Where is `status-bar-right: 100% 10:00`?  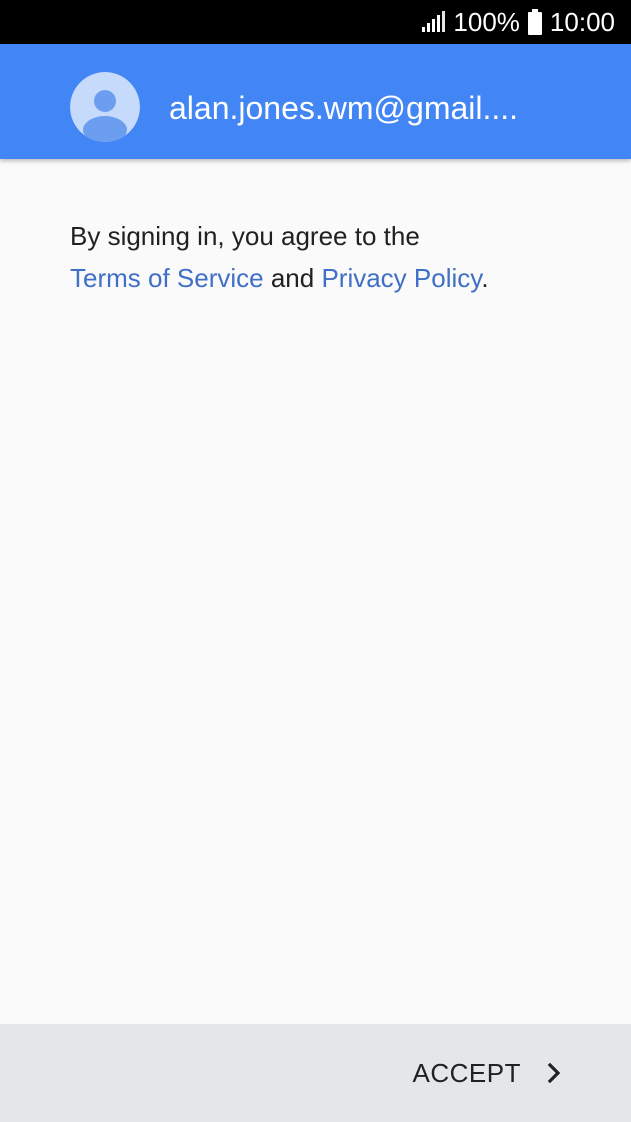
status-bar-right: 100% 10:00 is located at coordinates (518, 22).